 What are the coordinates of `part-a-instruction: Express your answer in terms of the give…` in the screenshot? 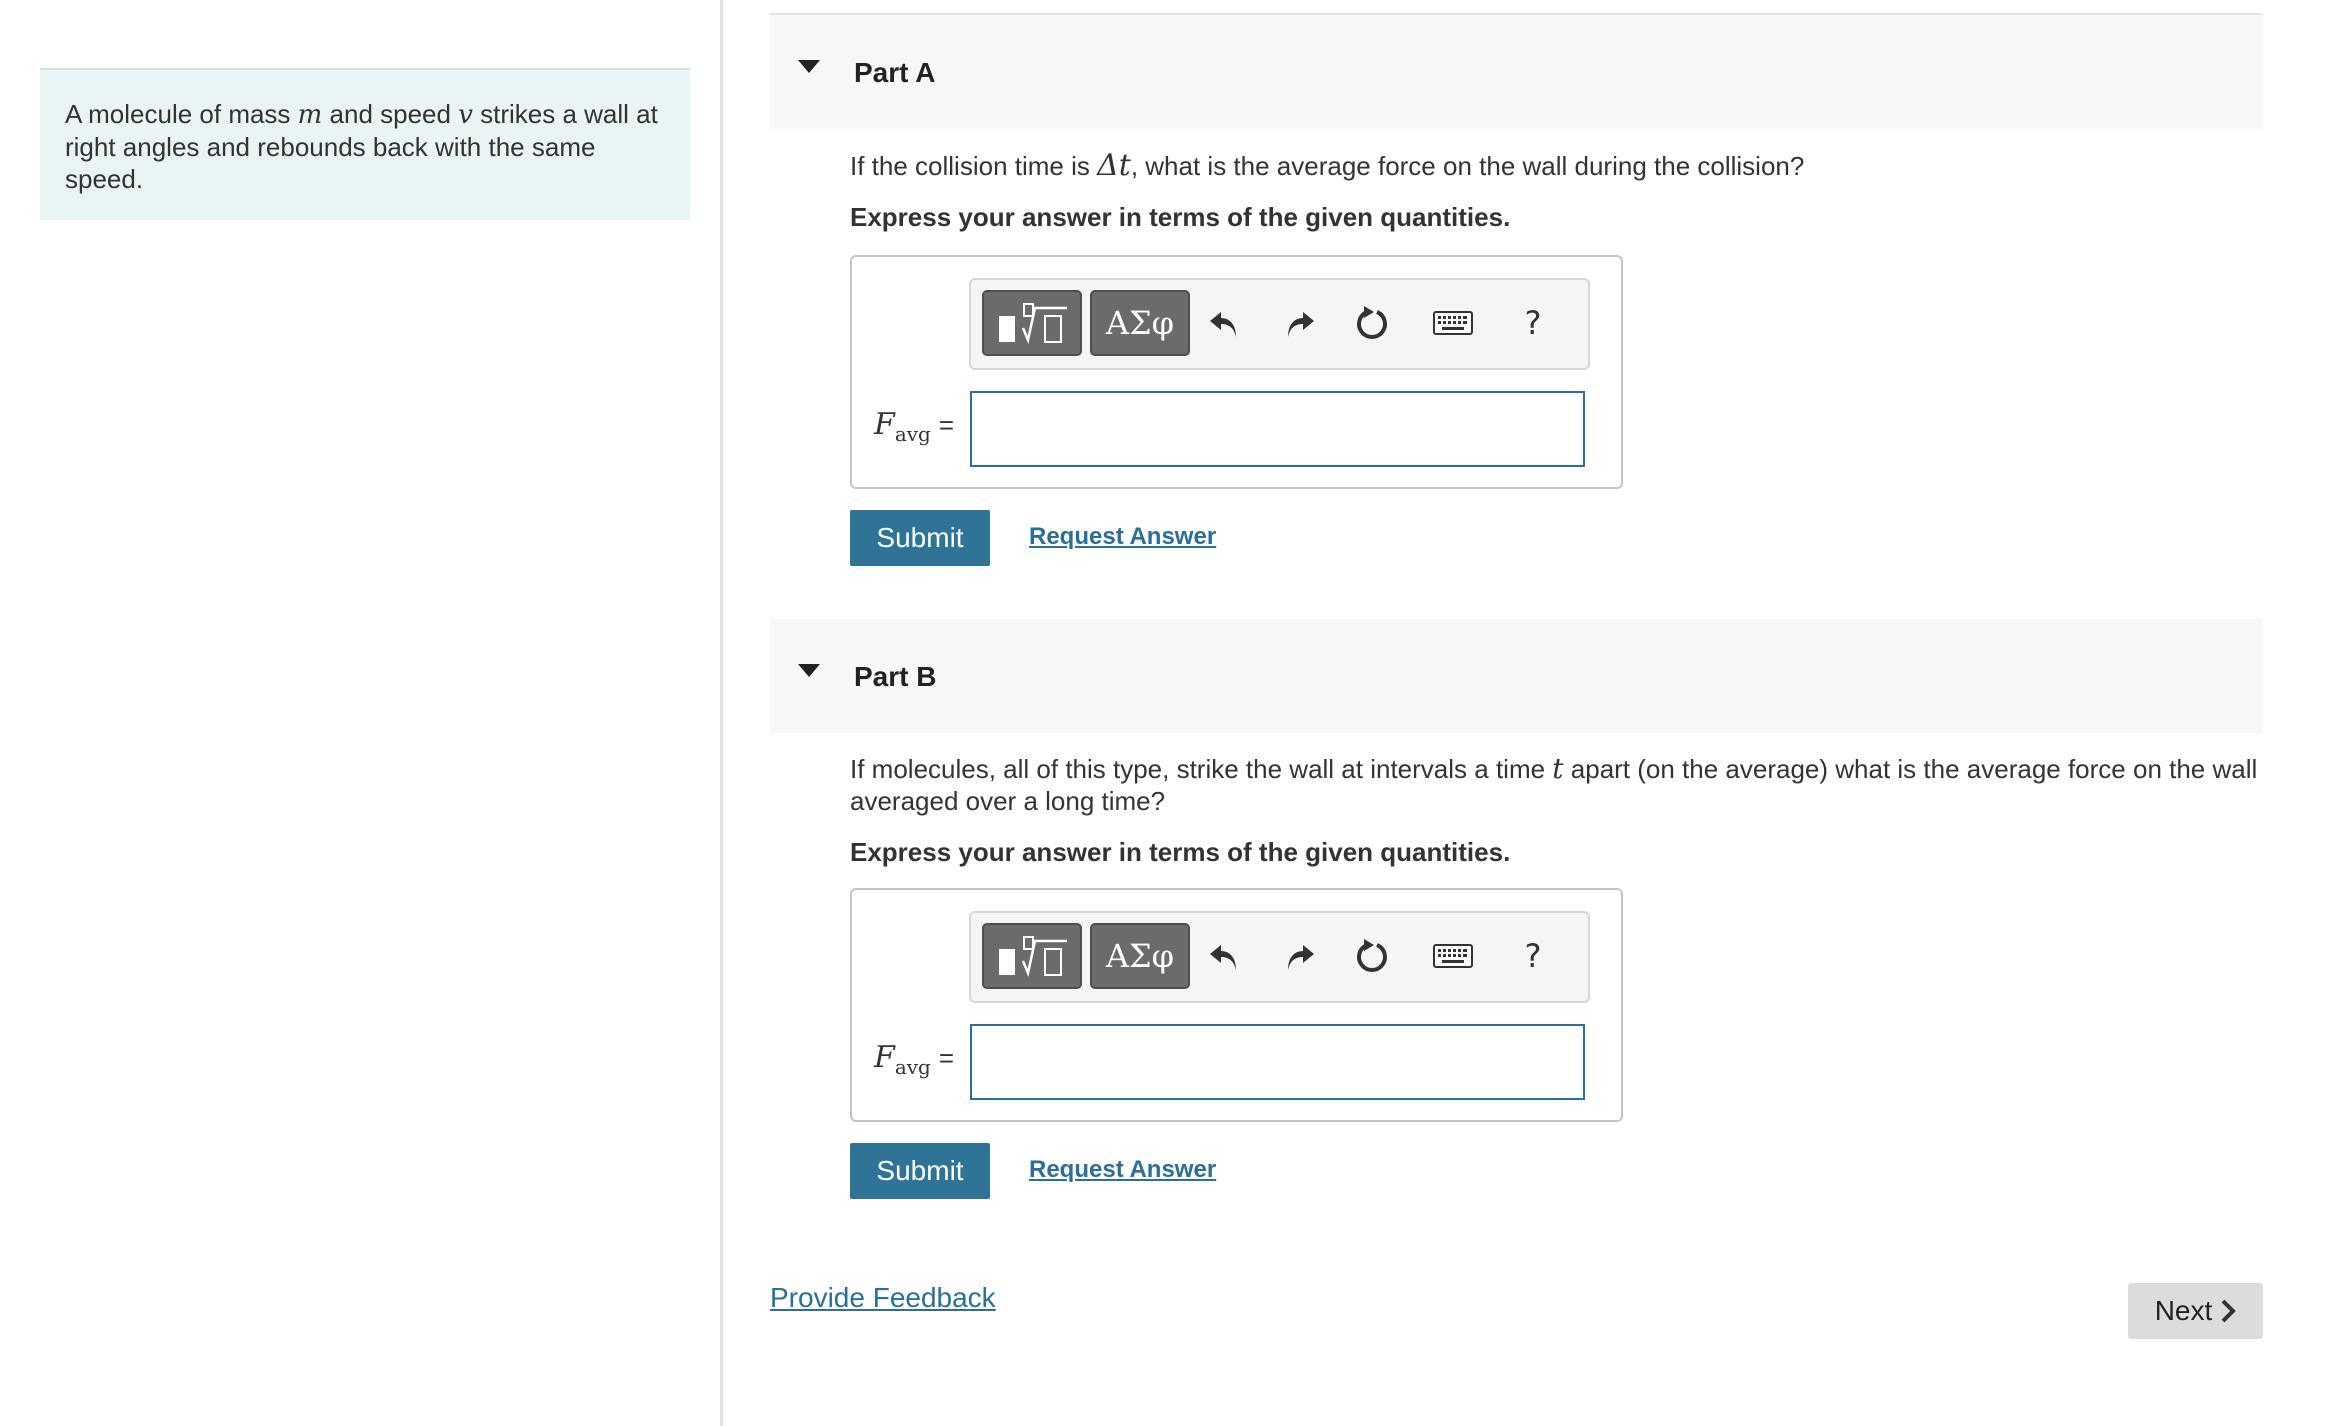 It's located at (1180, 217).